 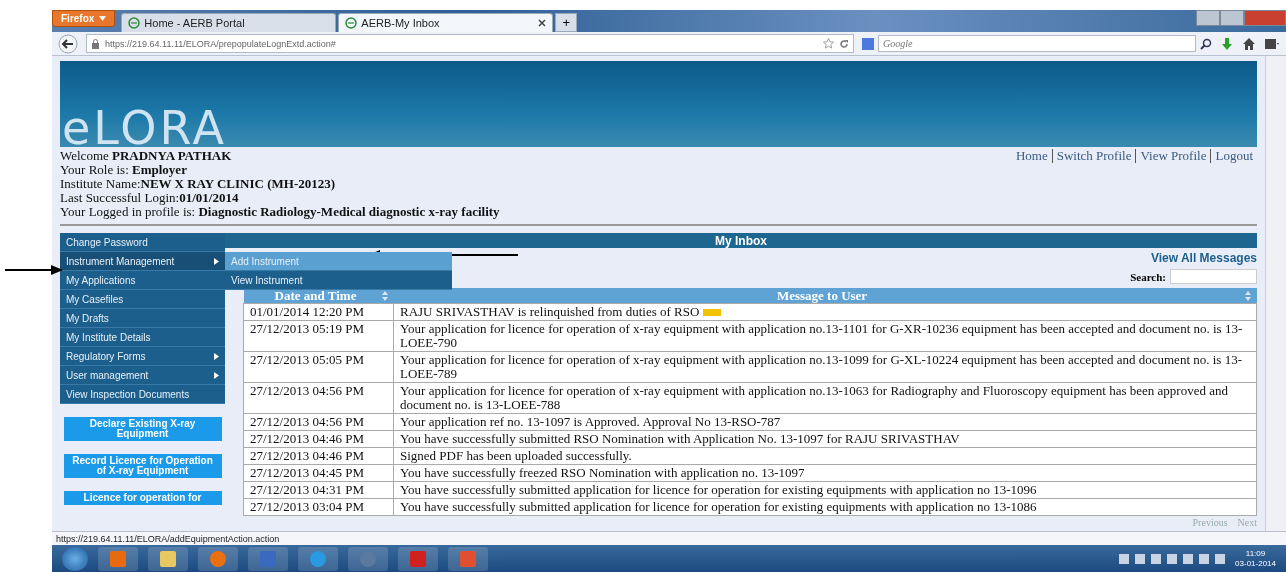 What do you see at coordinates (1233, 156) in the screenshot?
I see `header-link: Logout` at bounding box center [1233, 156].